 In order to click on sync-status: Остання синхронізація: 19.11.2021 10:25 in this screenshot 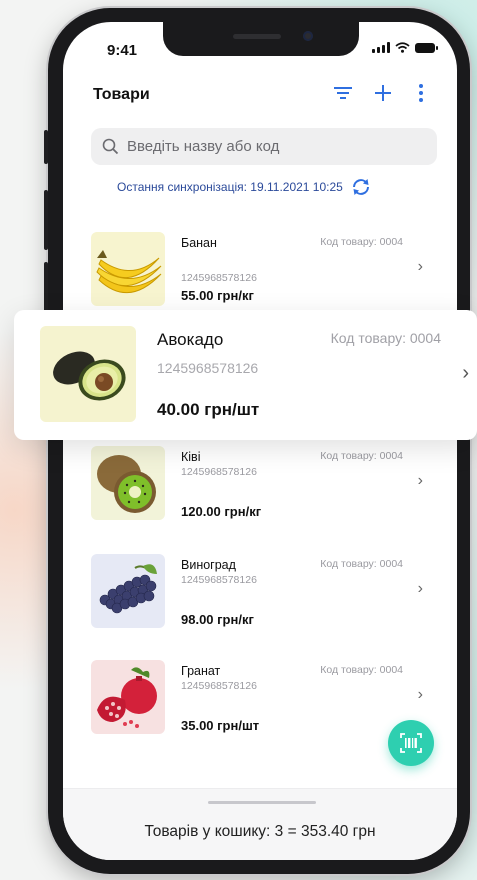, I will do `click(244, 187)`.